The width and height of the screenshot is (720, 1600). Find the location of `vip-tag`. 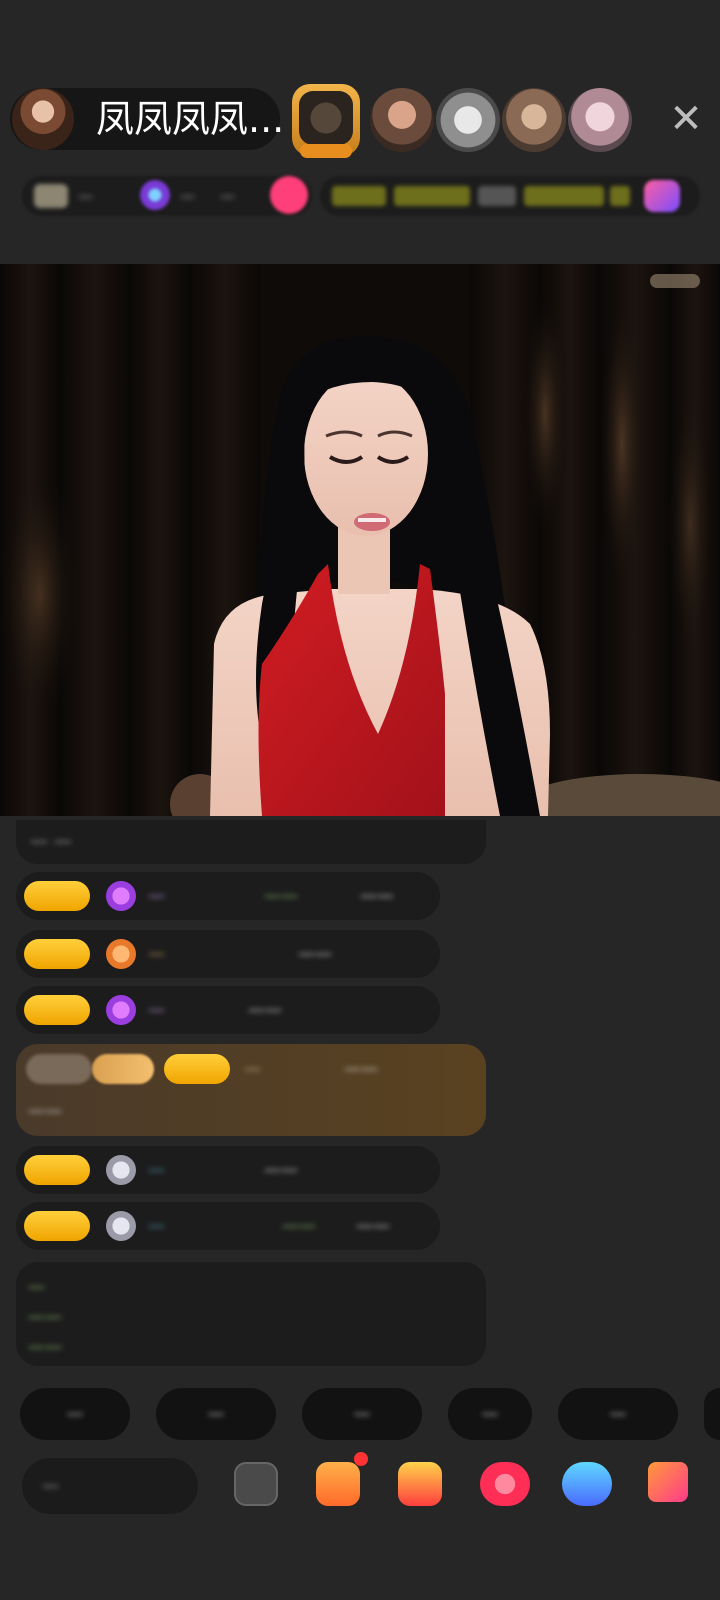

vip-tag is located at coordinates (59, 1069).